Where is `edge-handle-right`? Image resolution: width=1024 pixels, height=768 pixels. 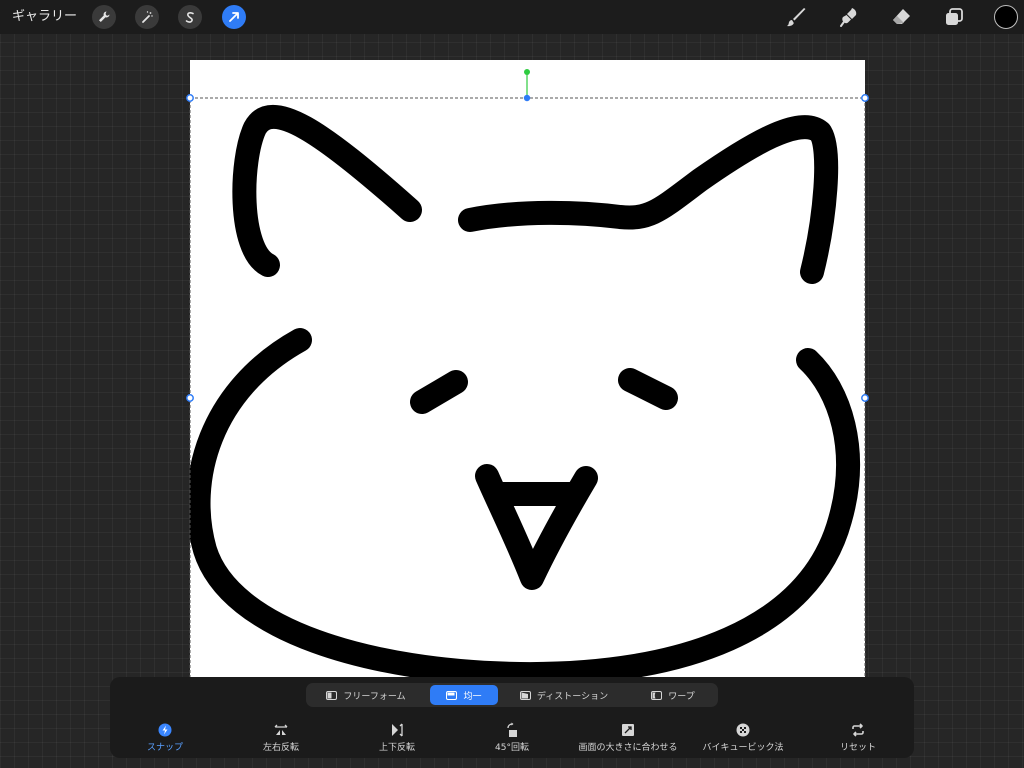 edge-handle-right is located at coordinates (865, 398).